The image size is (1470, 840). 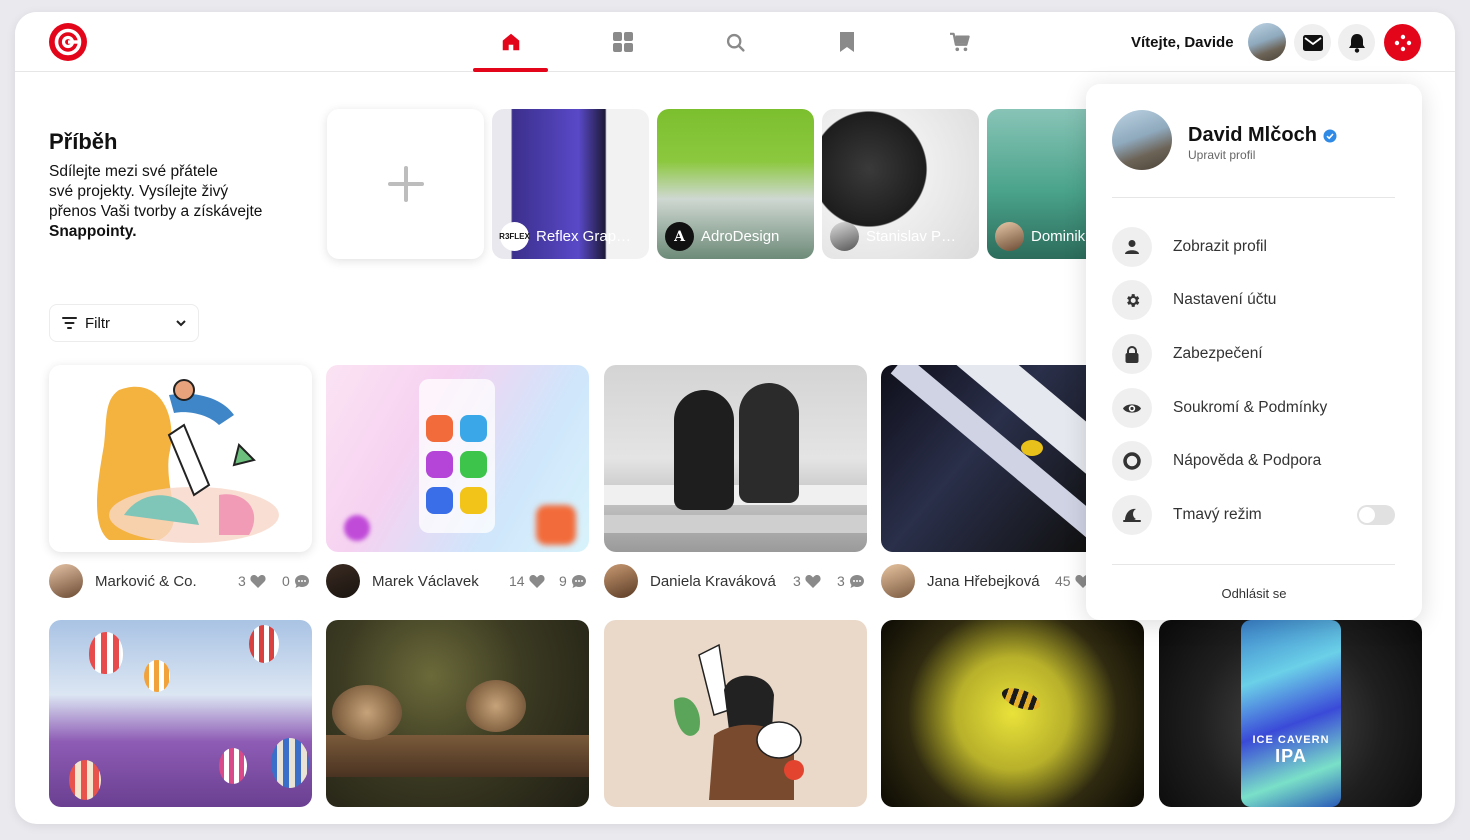 I want to click on likes-count: 3, so click(x=797, y=581).